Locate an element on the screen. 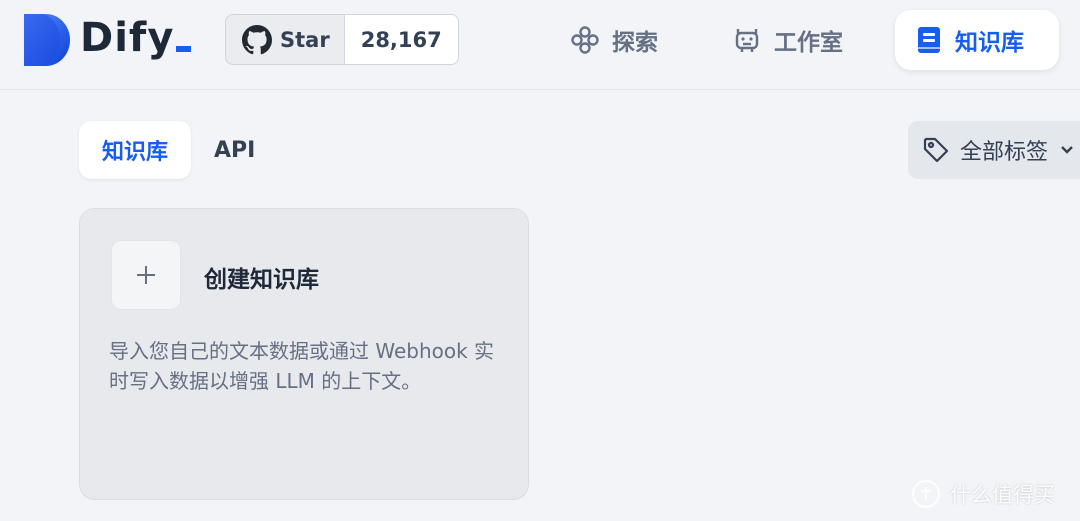 Image resolution: width=1080 pixels, height=521 pixels. chevron-down-icon is located at coordinates (1067, 150).